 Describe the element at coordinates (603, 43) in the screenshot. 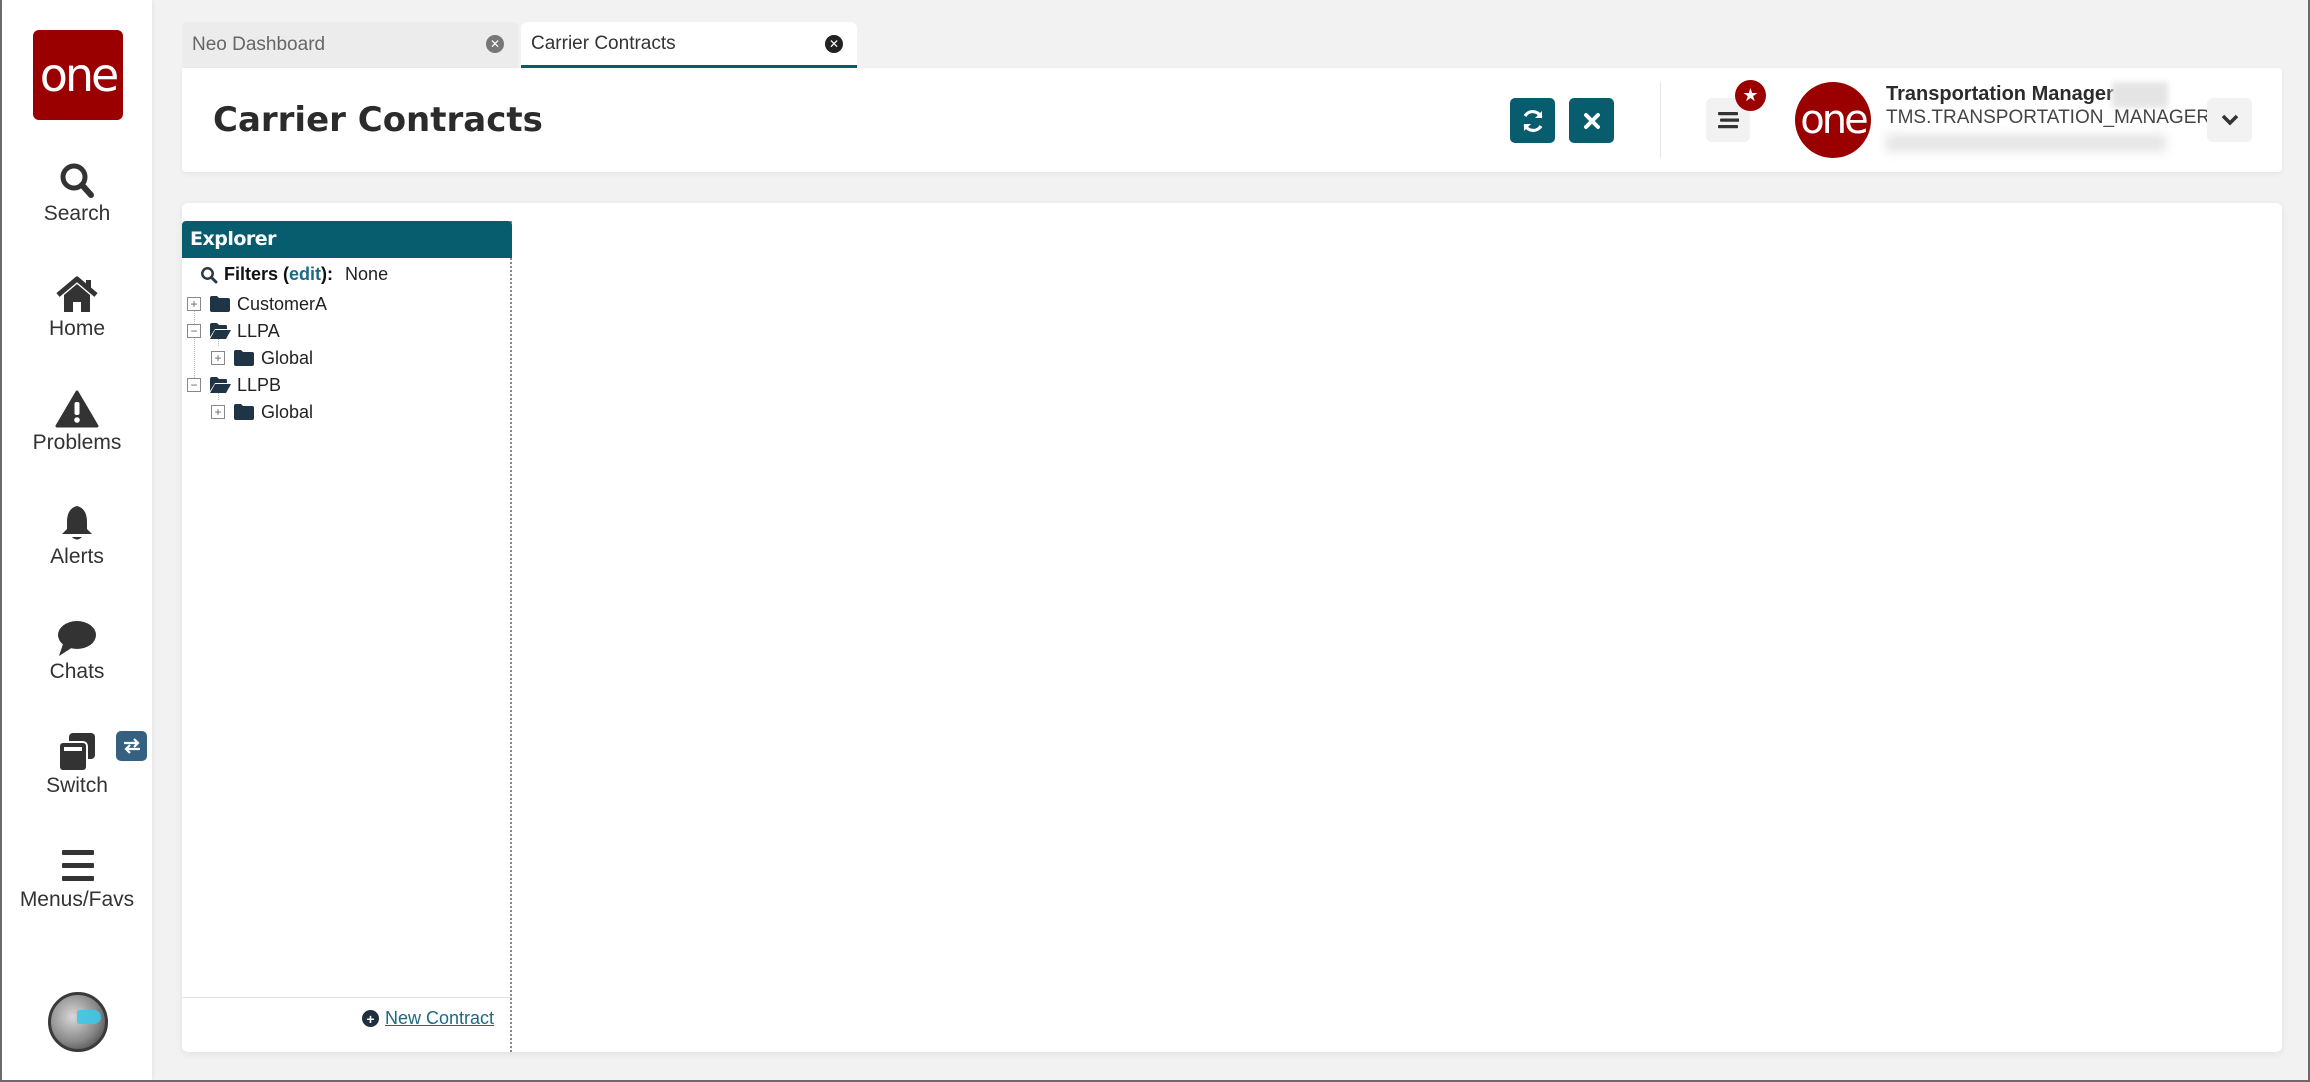

I see `tab-label: Carrier Contracts` at that location.